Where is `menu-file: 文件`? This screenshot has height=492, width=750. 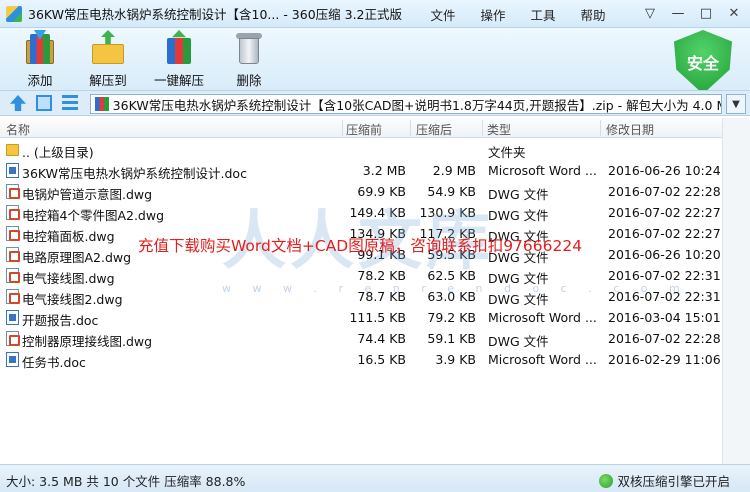 menu-file: 文件 is located at coordinates (443, 14).